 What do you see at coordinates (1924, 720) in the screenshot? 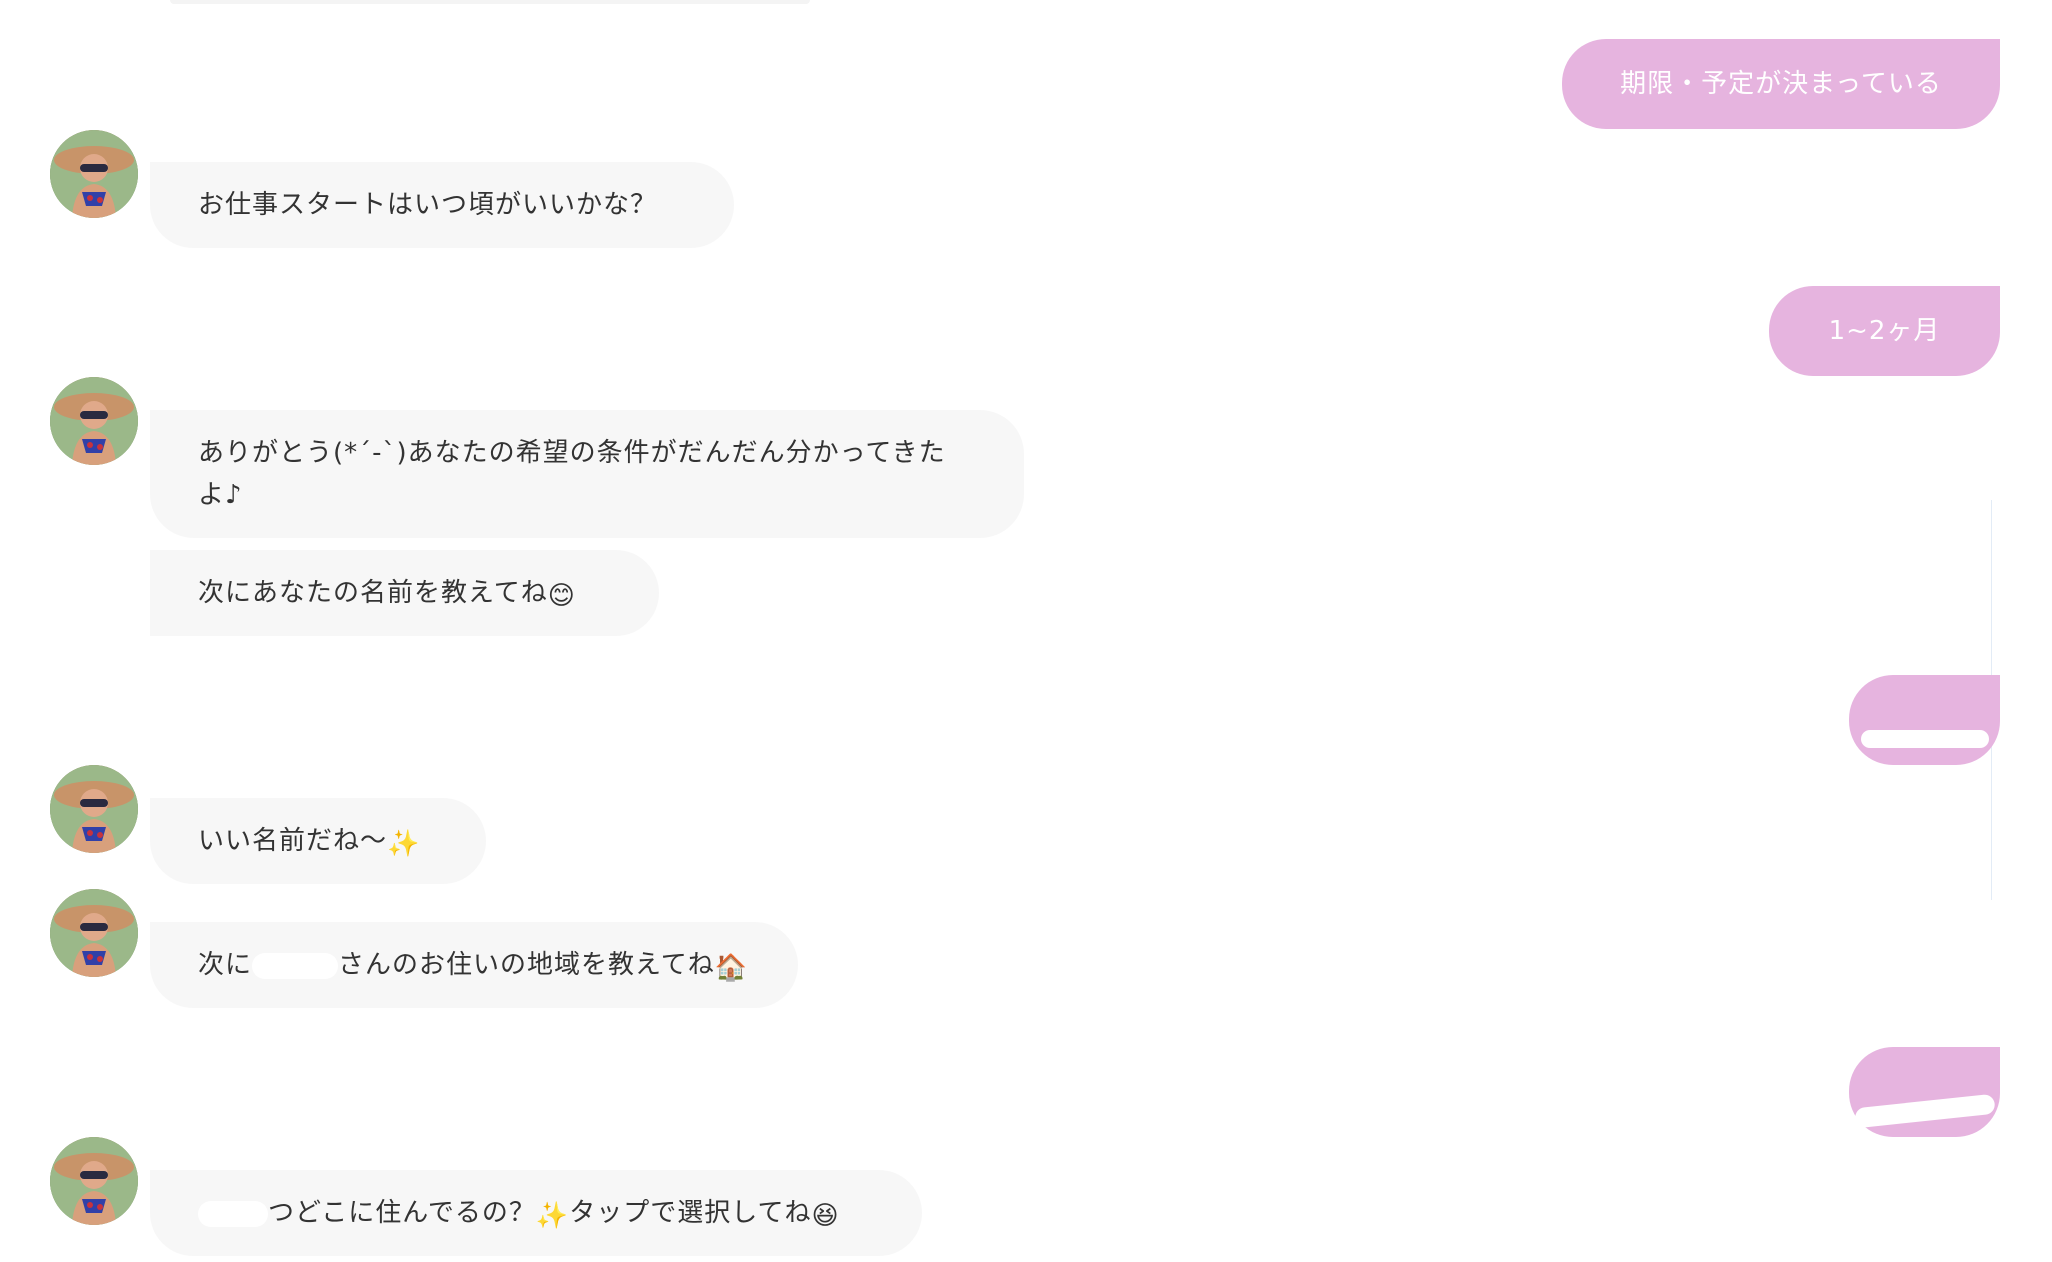
I see `user-message-name-redacted` at bounding box center [1924, 720].